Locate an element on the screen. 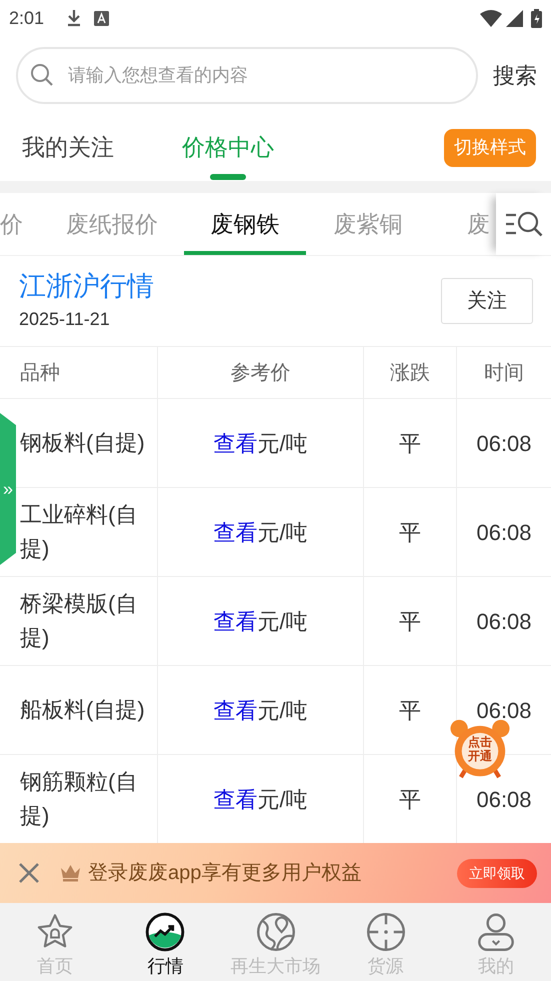 The height and width of the screenshot is (981, 551). signal-icon is located at coordinates (514, 18).